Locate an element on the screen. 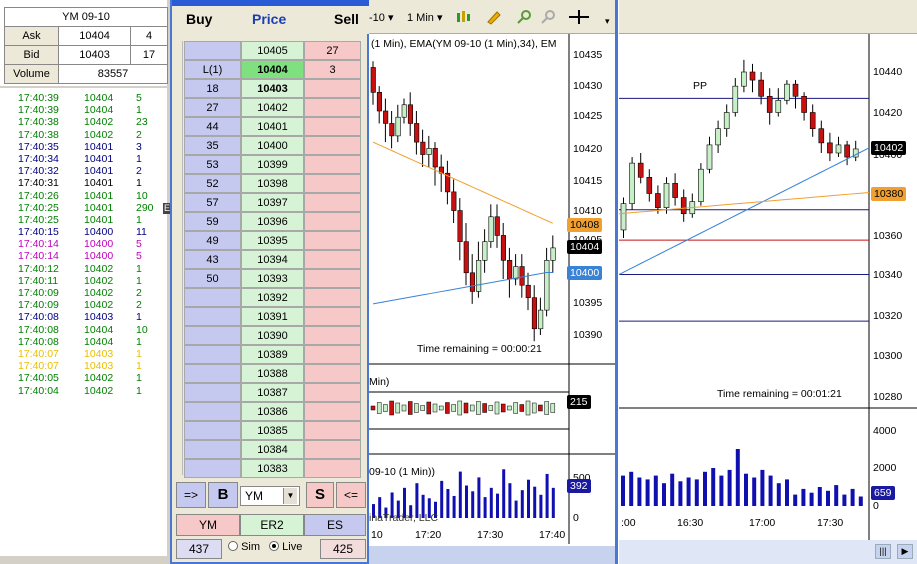 This screenshot has height=564, width=917. price-cell: 10392 is located at coordinates (272, 297).